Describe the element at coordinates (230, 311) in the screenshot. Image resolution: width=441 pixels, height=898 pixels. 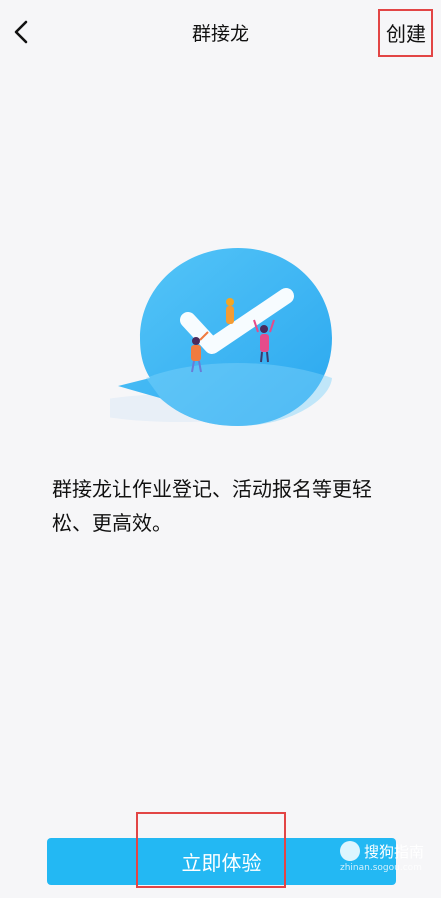
I see `person-center` at that location.